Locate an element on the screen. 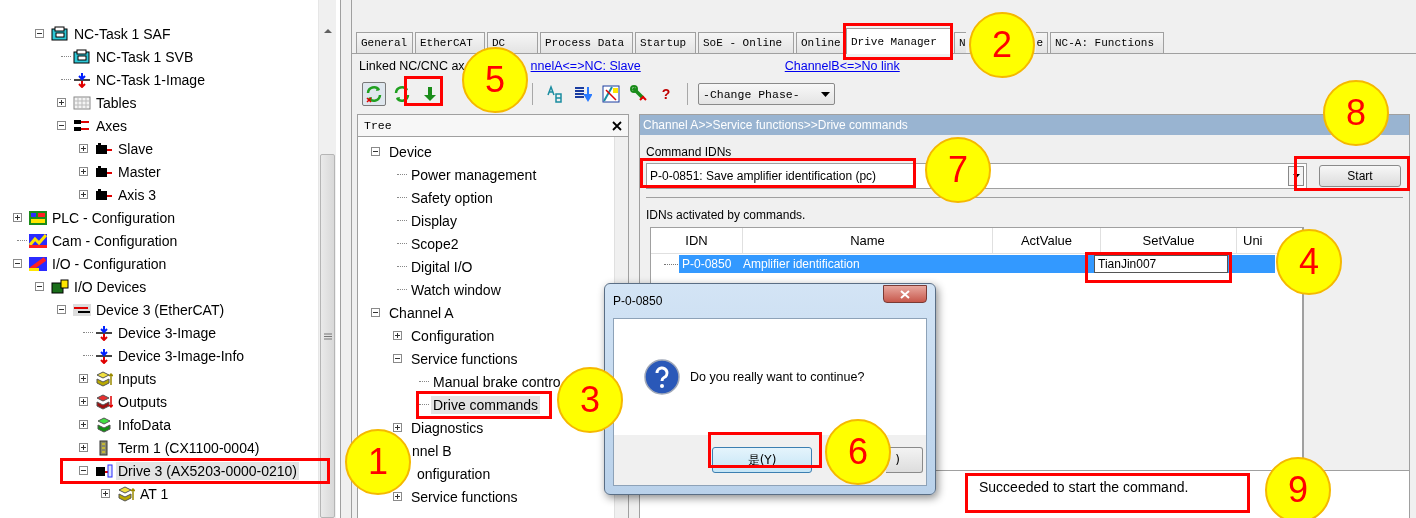 The image size is (1416, 518). tree-item: Inputs is located at coordinates (137, 378).